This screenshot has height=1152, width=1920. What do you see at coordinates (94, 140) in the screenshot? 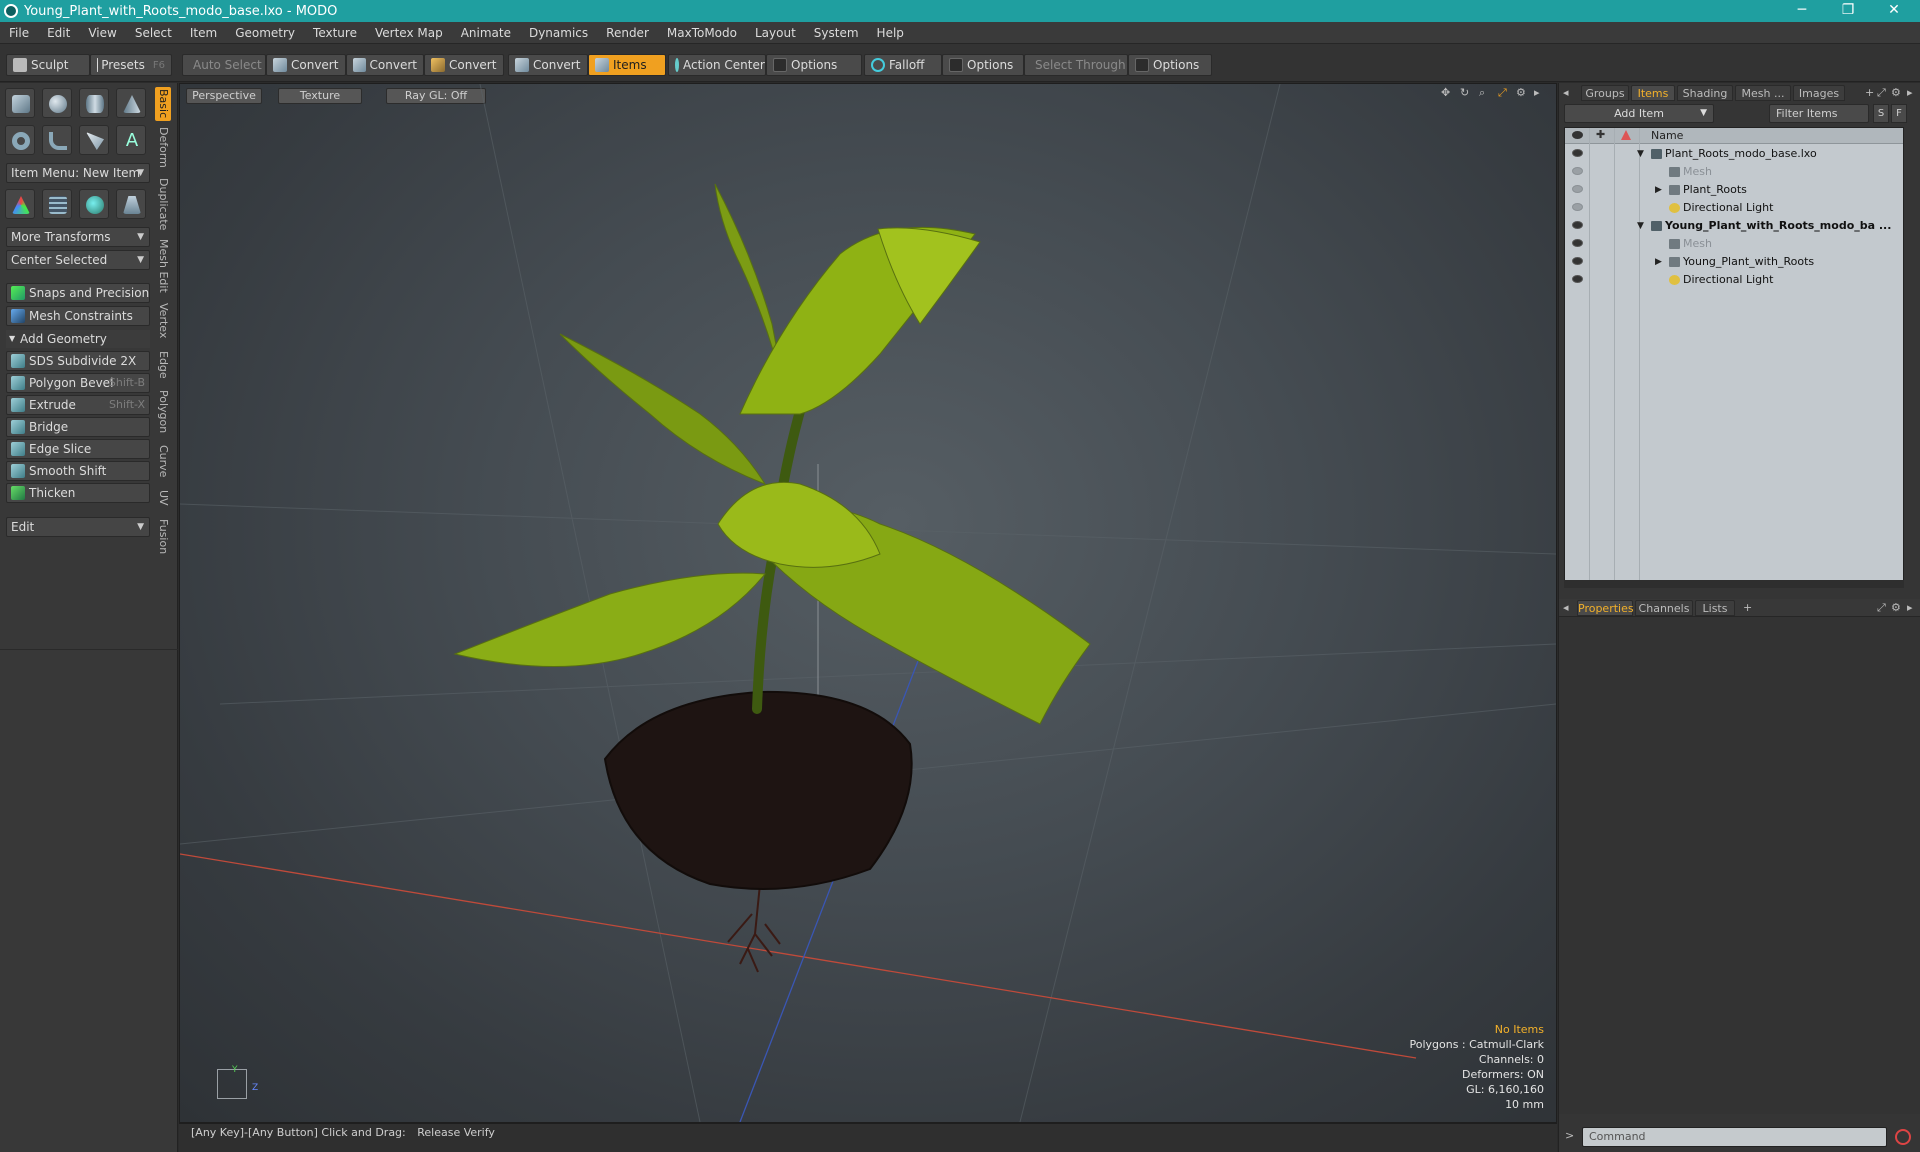
I see `pen-tool` at bounding box center [94, 140].